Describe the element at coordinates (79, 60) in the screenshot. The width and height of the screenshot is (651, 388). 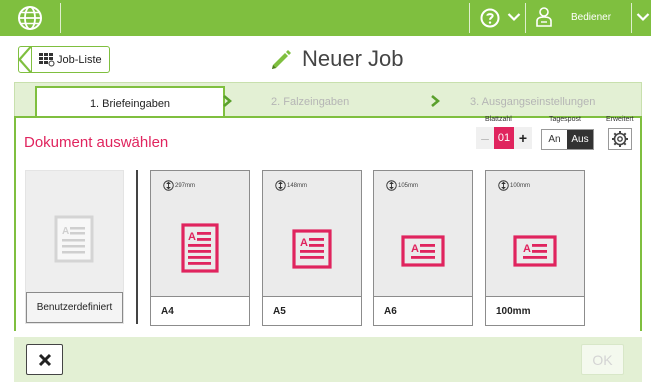
I see `back-button-label: Job-Liste` at that location.